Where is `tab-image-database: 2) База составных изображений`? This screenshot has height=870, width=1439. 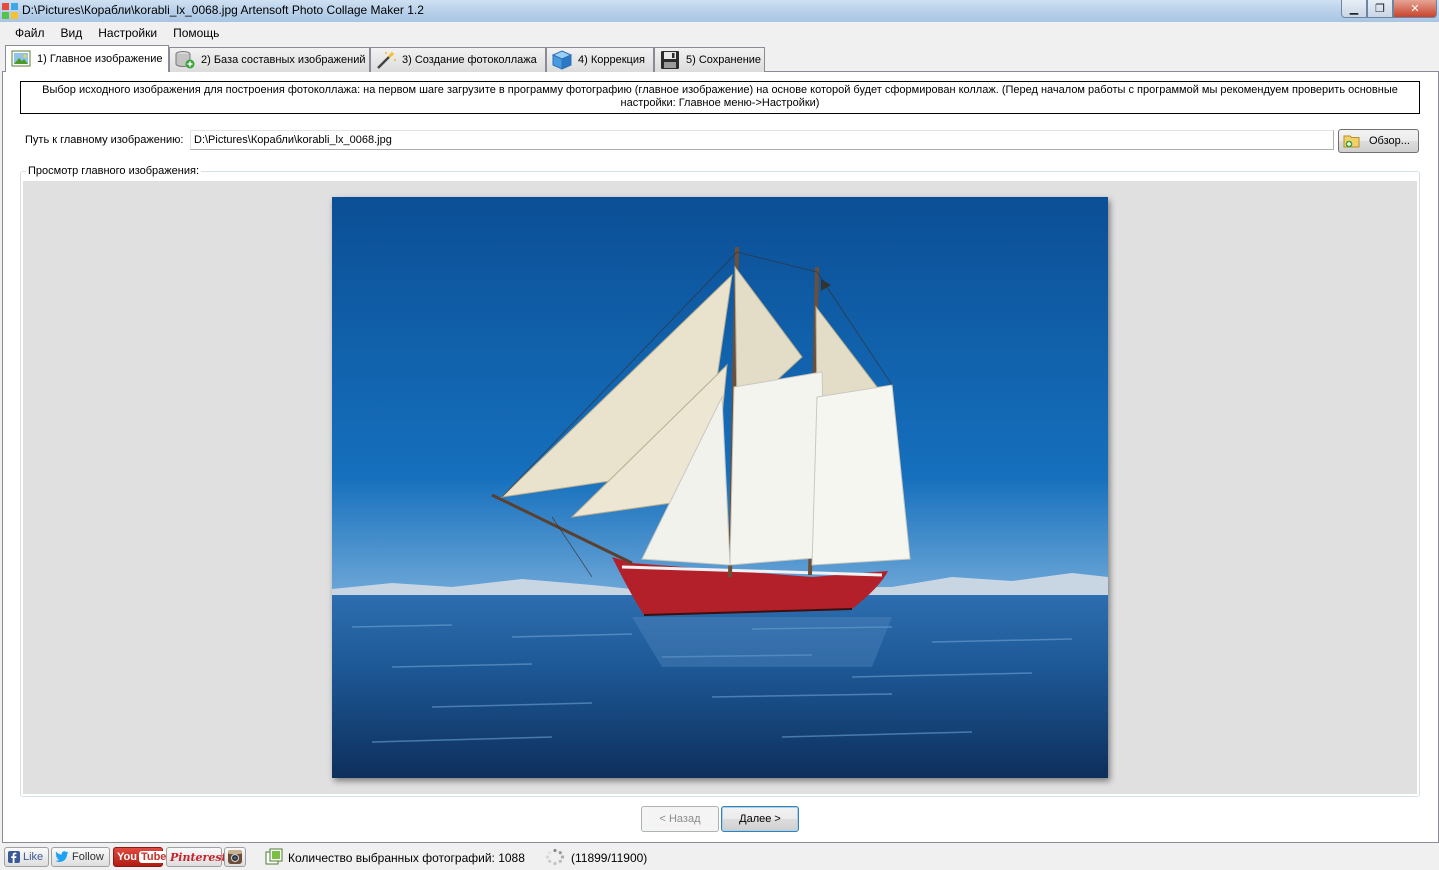
tab-image-database: 2) База составных изображений is located at coordinates (269, 59).